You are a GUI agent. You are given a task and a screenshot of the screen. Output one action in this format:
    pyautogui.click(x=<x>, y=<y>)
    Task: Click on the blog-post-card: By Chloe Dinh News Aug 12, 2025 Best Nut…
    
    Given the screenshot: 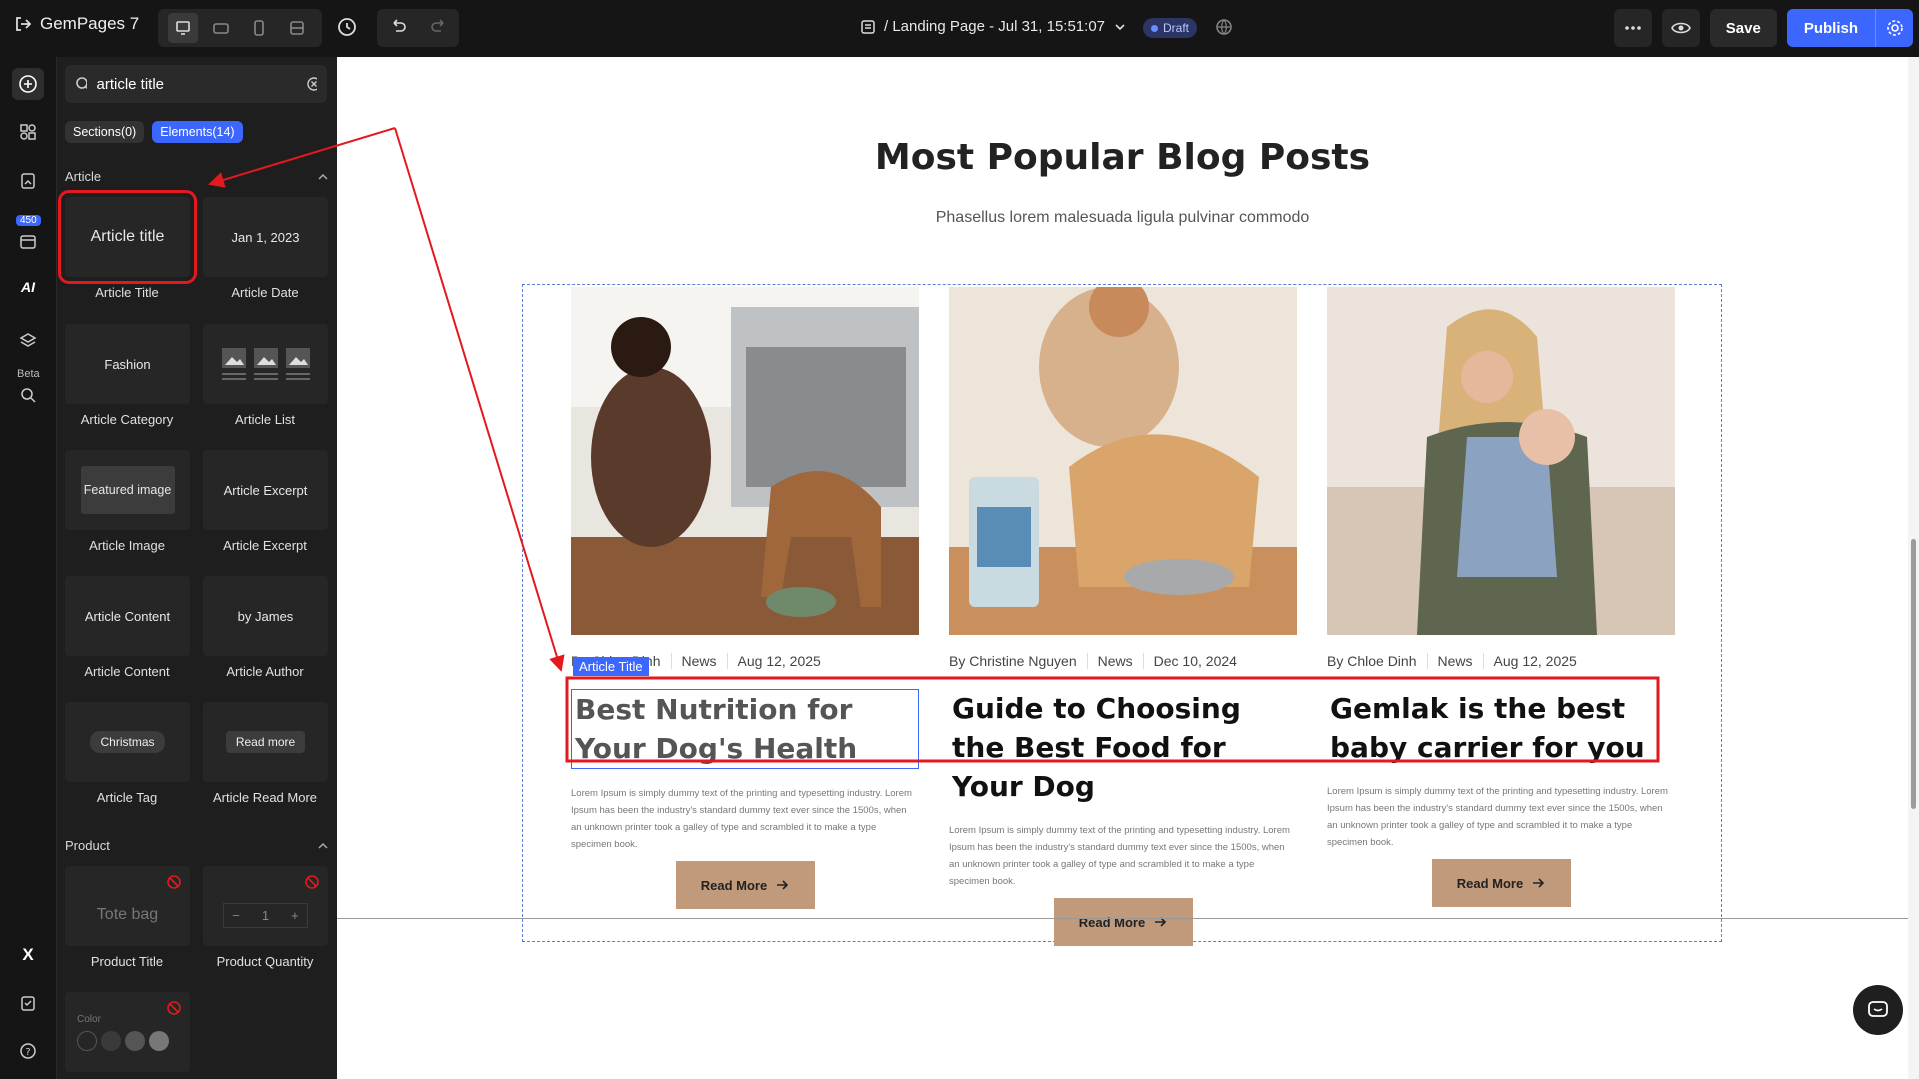 What is the action you would take?
    pyautogui.click(x=745, y=598)
    